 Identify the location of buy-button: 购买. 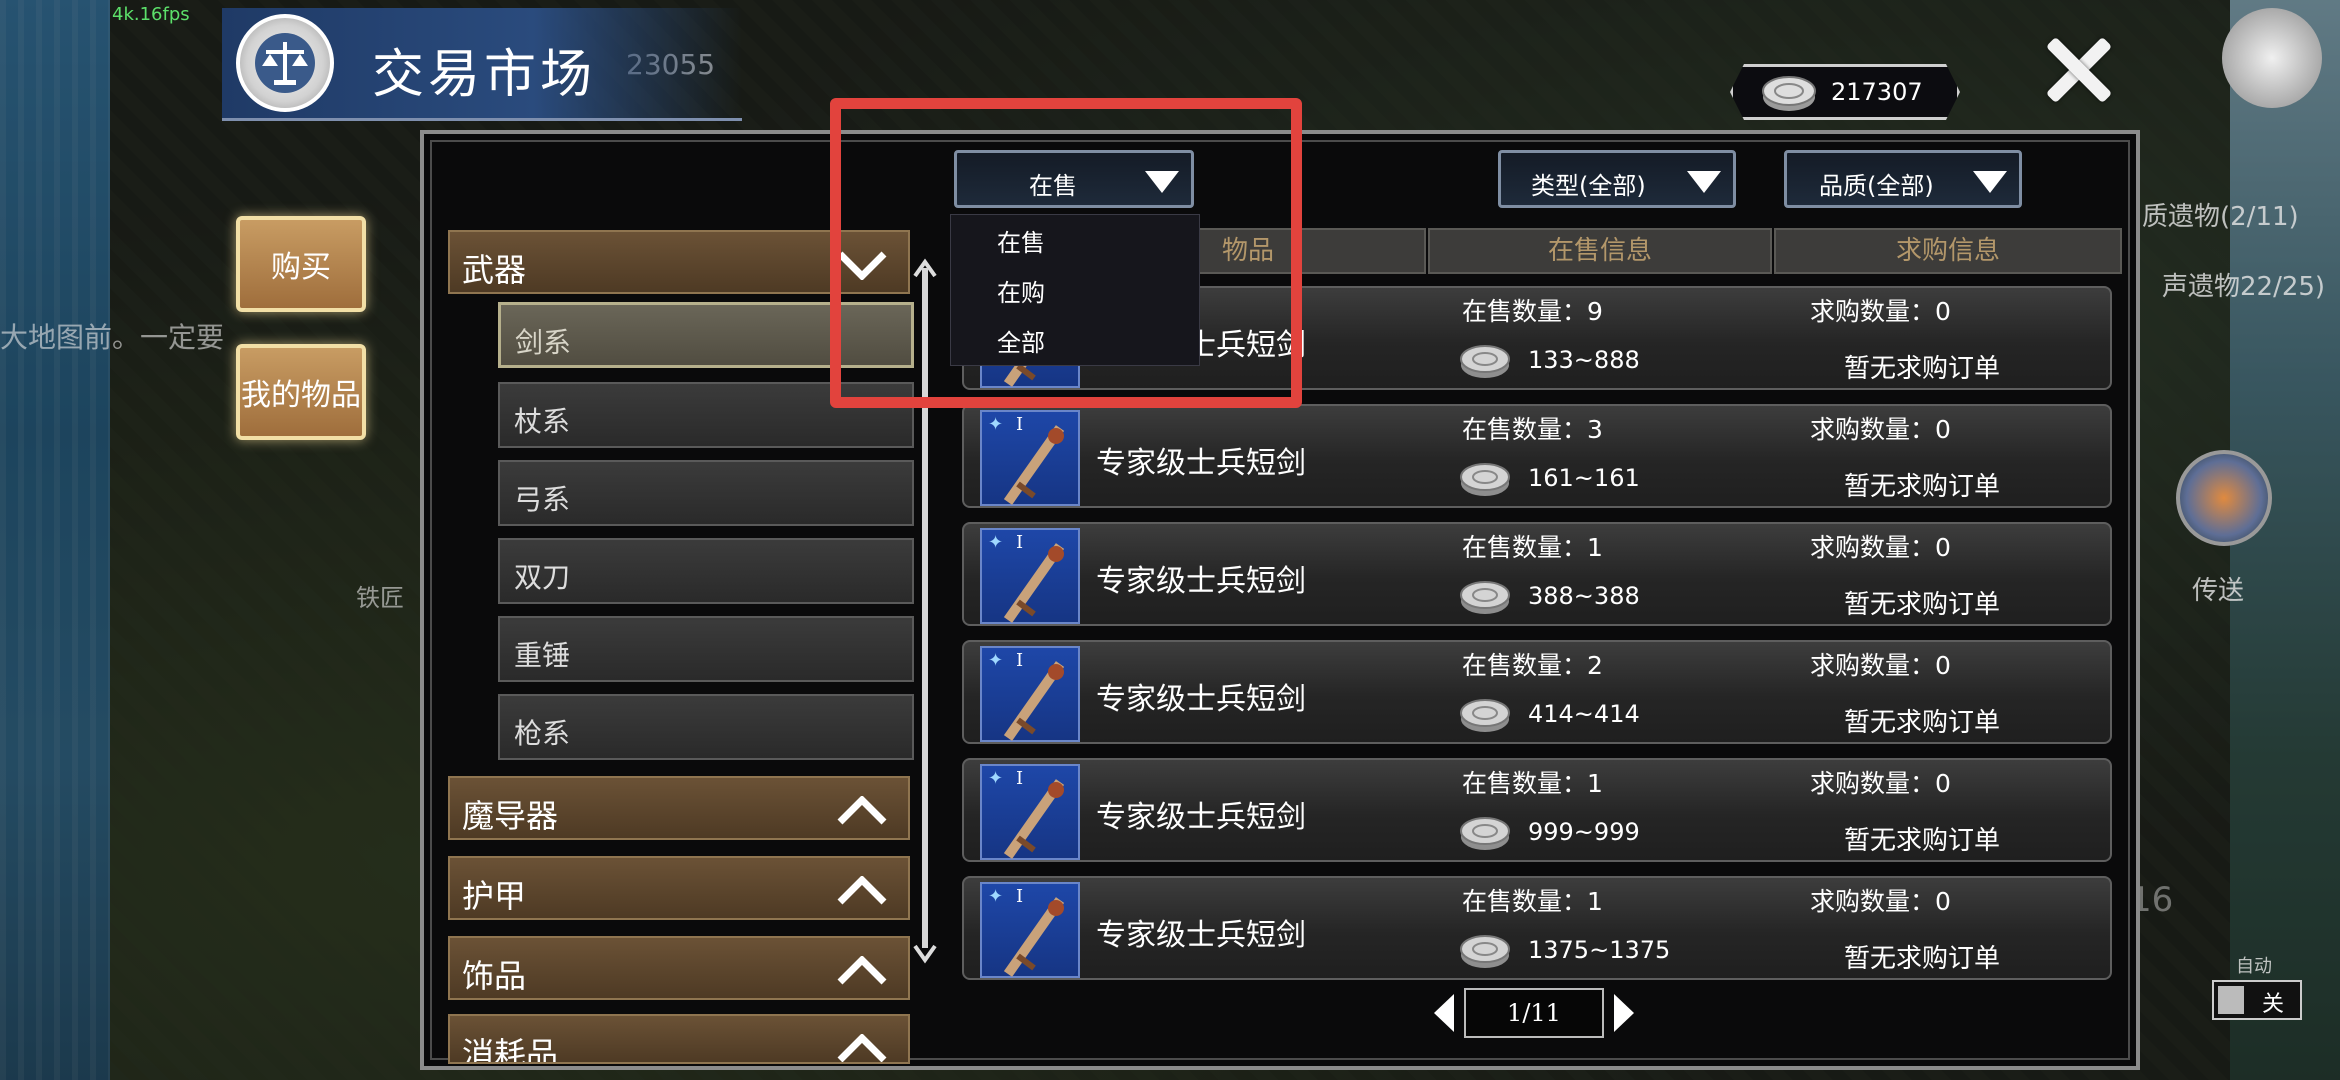
(301, 264).